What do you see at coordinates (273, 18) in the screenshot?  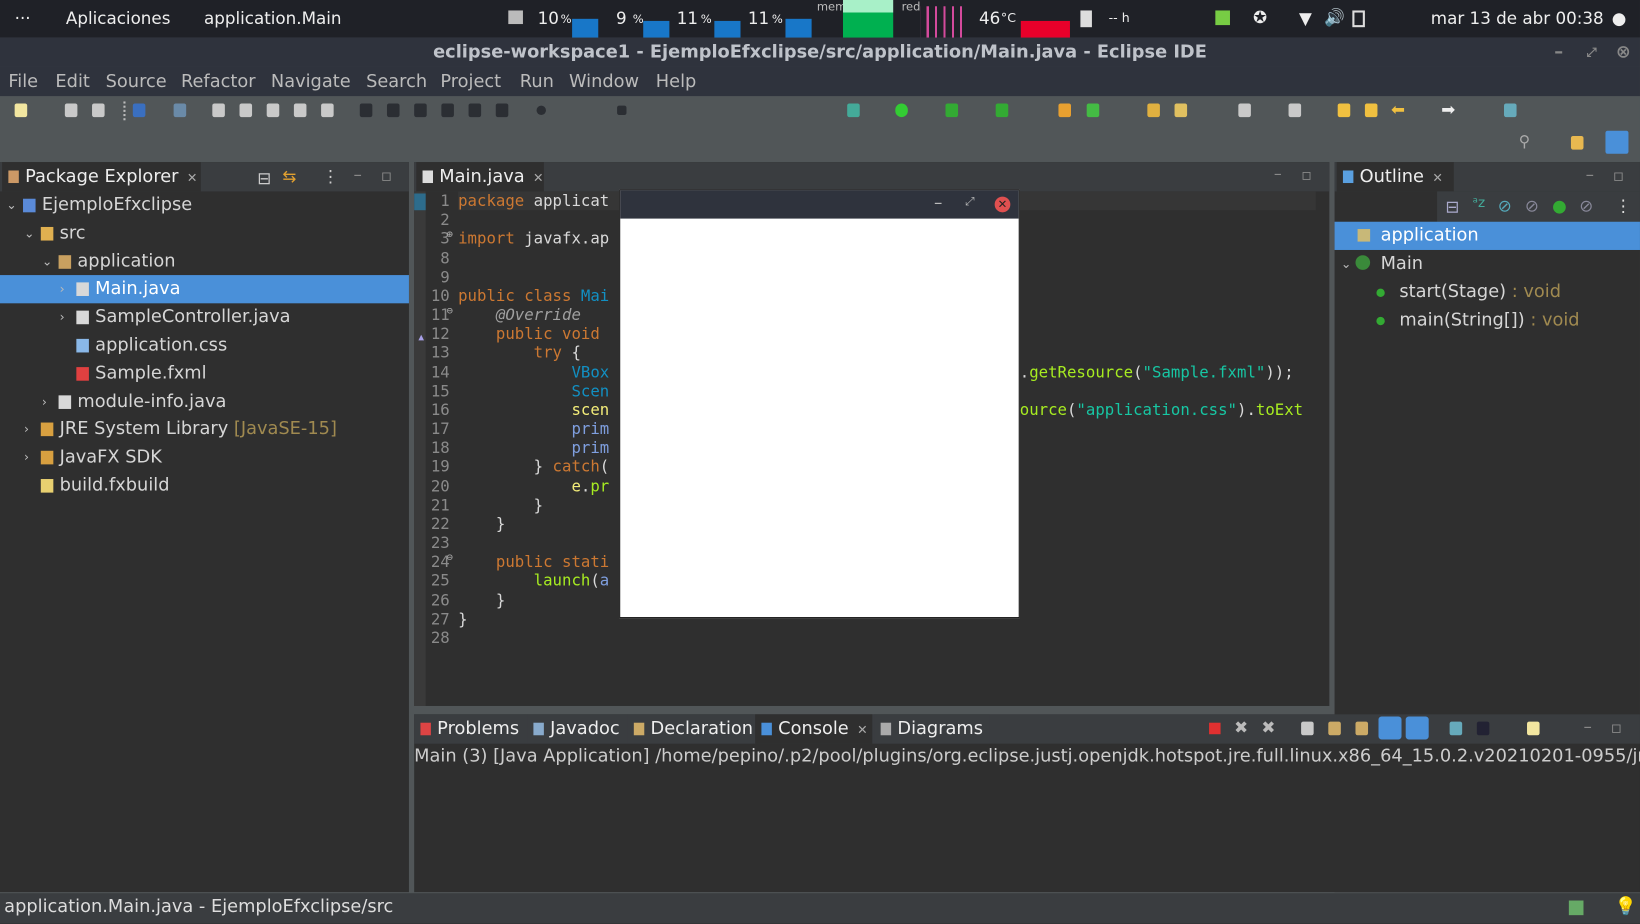 I see `active-app-name: application.Main` at bounding box center [273, 18].